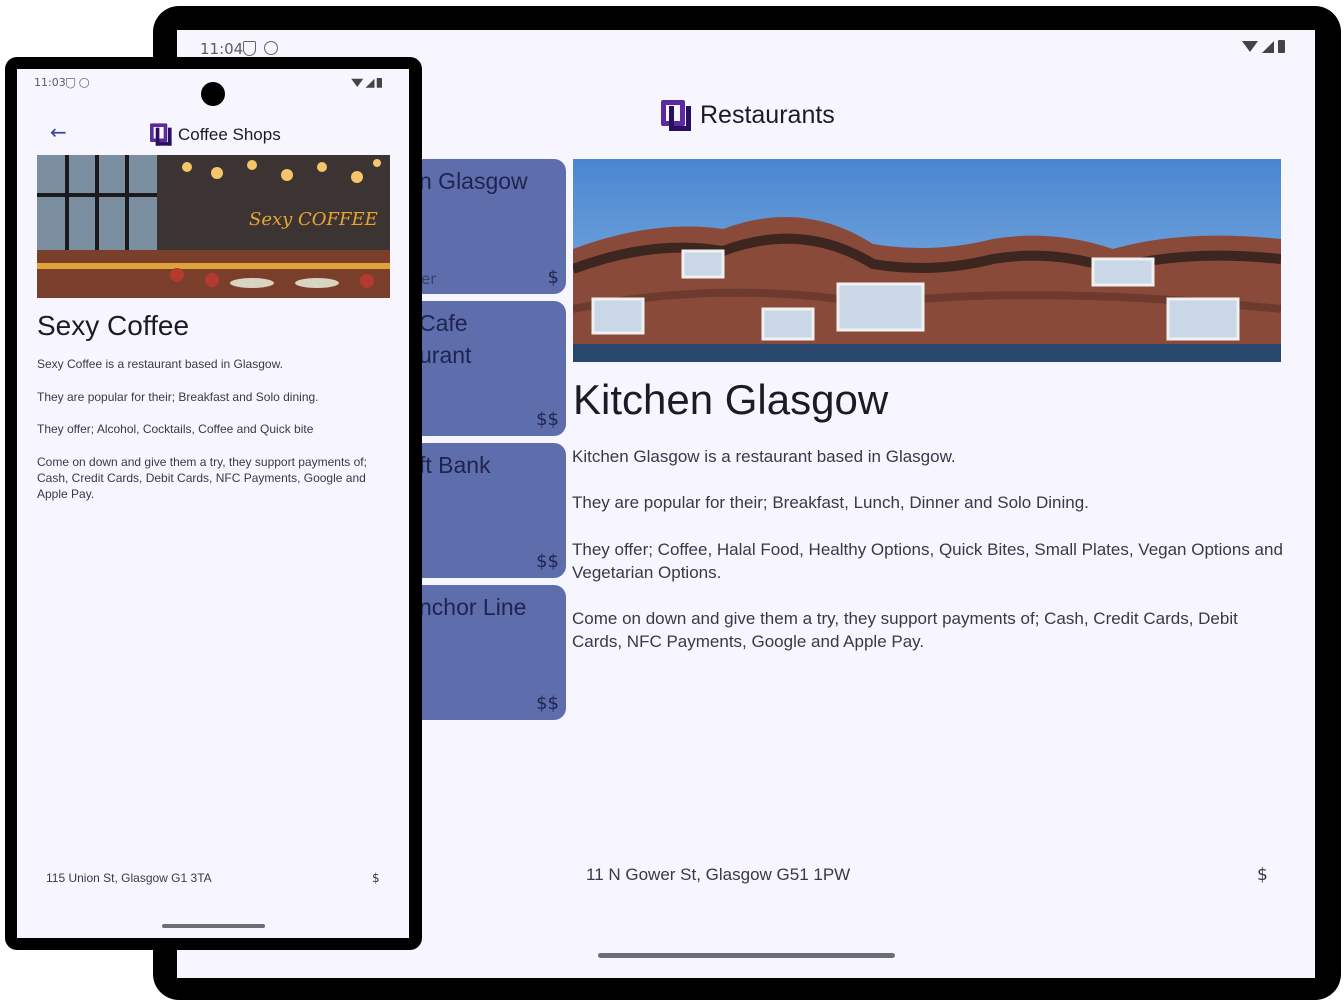 This screenshot has height=1008, width=1344. Describe the element at coordinates (429, 279) in the screenshot. I see `list-item-subtitle: er` at that location.